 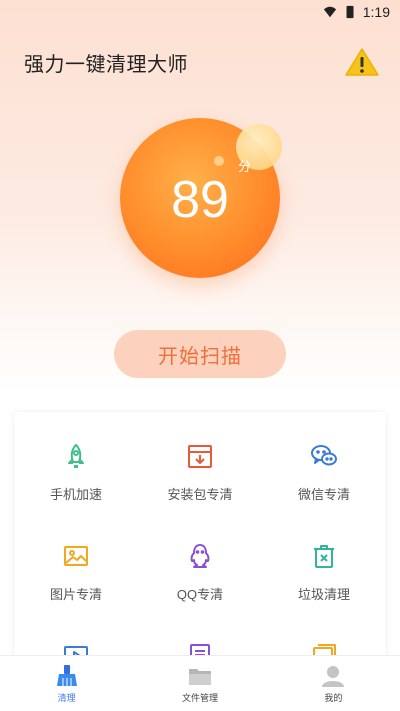 I want to click on nav-label: 我的, so click(x=333, y=697).